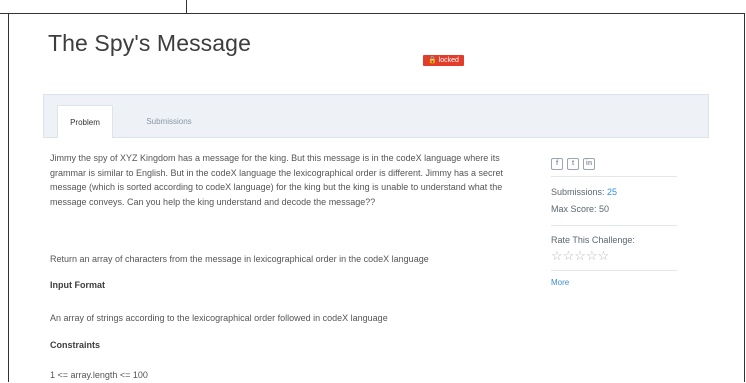 This screenshot has height=383, width=746. What do you see at coordinates (560, 282) in the screenshot?
I see `more-link: More` at bounding box center [560, 282].